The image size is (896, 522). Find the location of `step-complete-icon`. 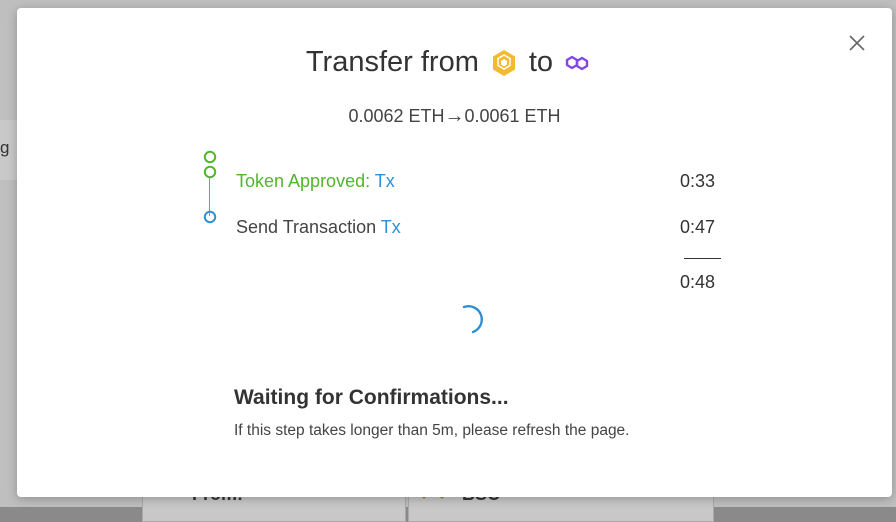

step-complete-icon is located at coordinates (210, 164).